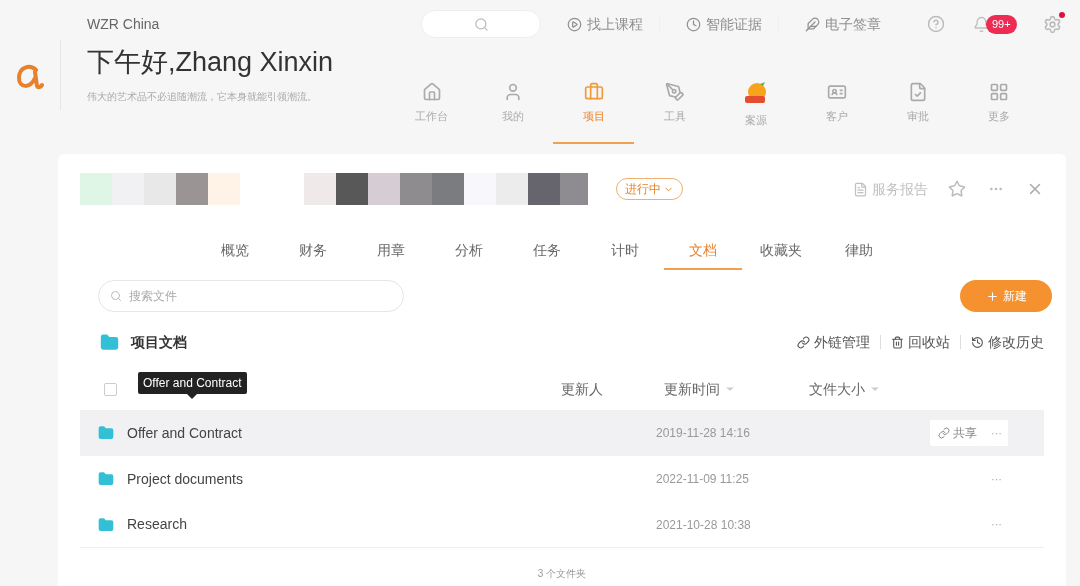 This screenshot has width=1080, height=586. Describe the element at coordinates (992, 296) in the screenshot. I see `plus-icon` at that location.